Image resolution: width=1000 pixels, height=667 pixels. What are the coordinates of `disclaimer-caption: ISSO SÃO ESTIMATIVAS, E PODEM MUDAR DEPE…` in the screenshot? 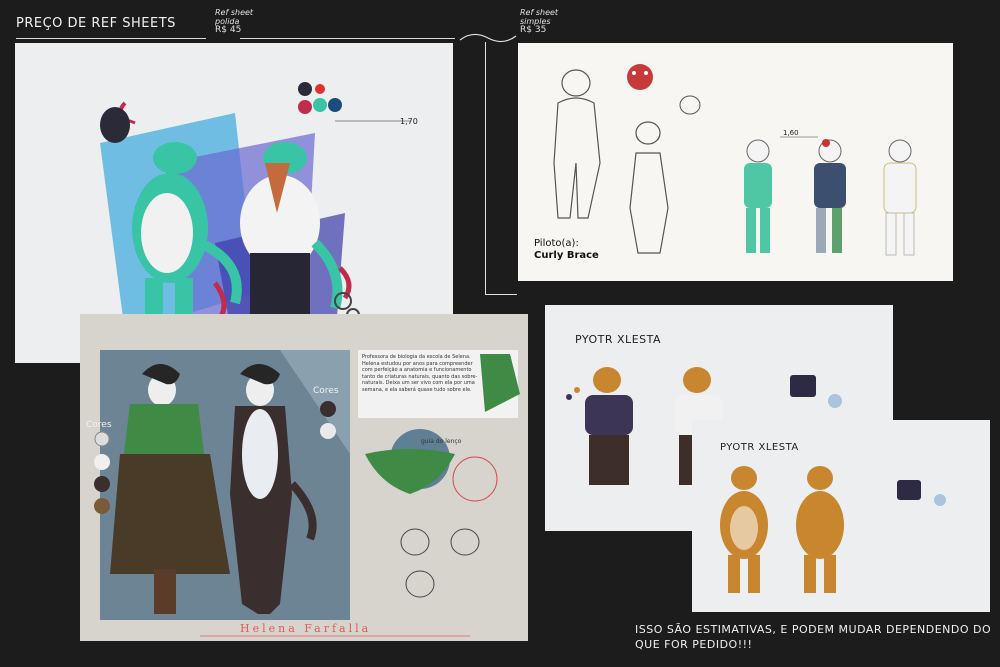 It's located at (813, 637).